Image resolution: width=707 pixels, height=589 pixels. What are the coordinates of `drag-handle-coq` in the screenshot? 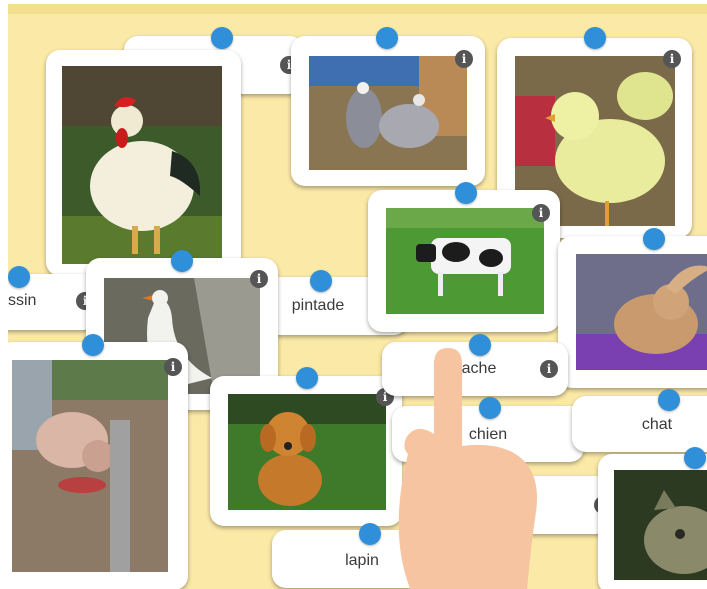 It's located at (222, 38).